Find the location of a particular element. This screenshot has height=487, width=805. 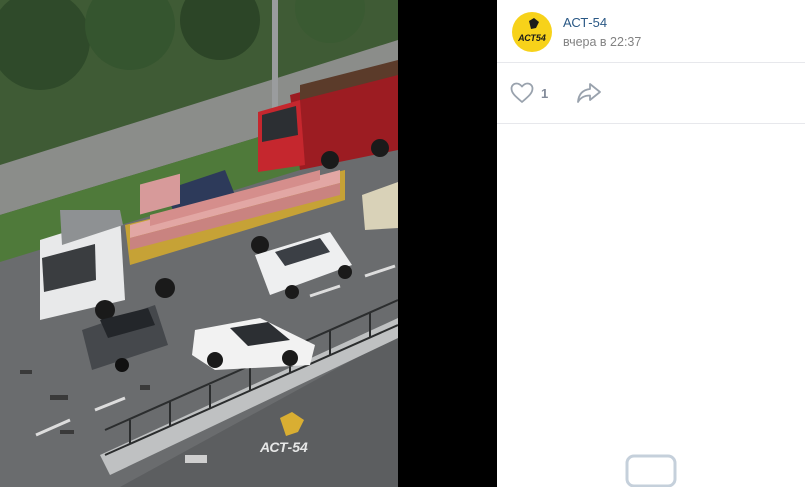

post-time: вчера в 22:37 is located at coordinates (602, 42).